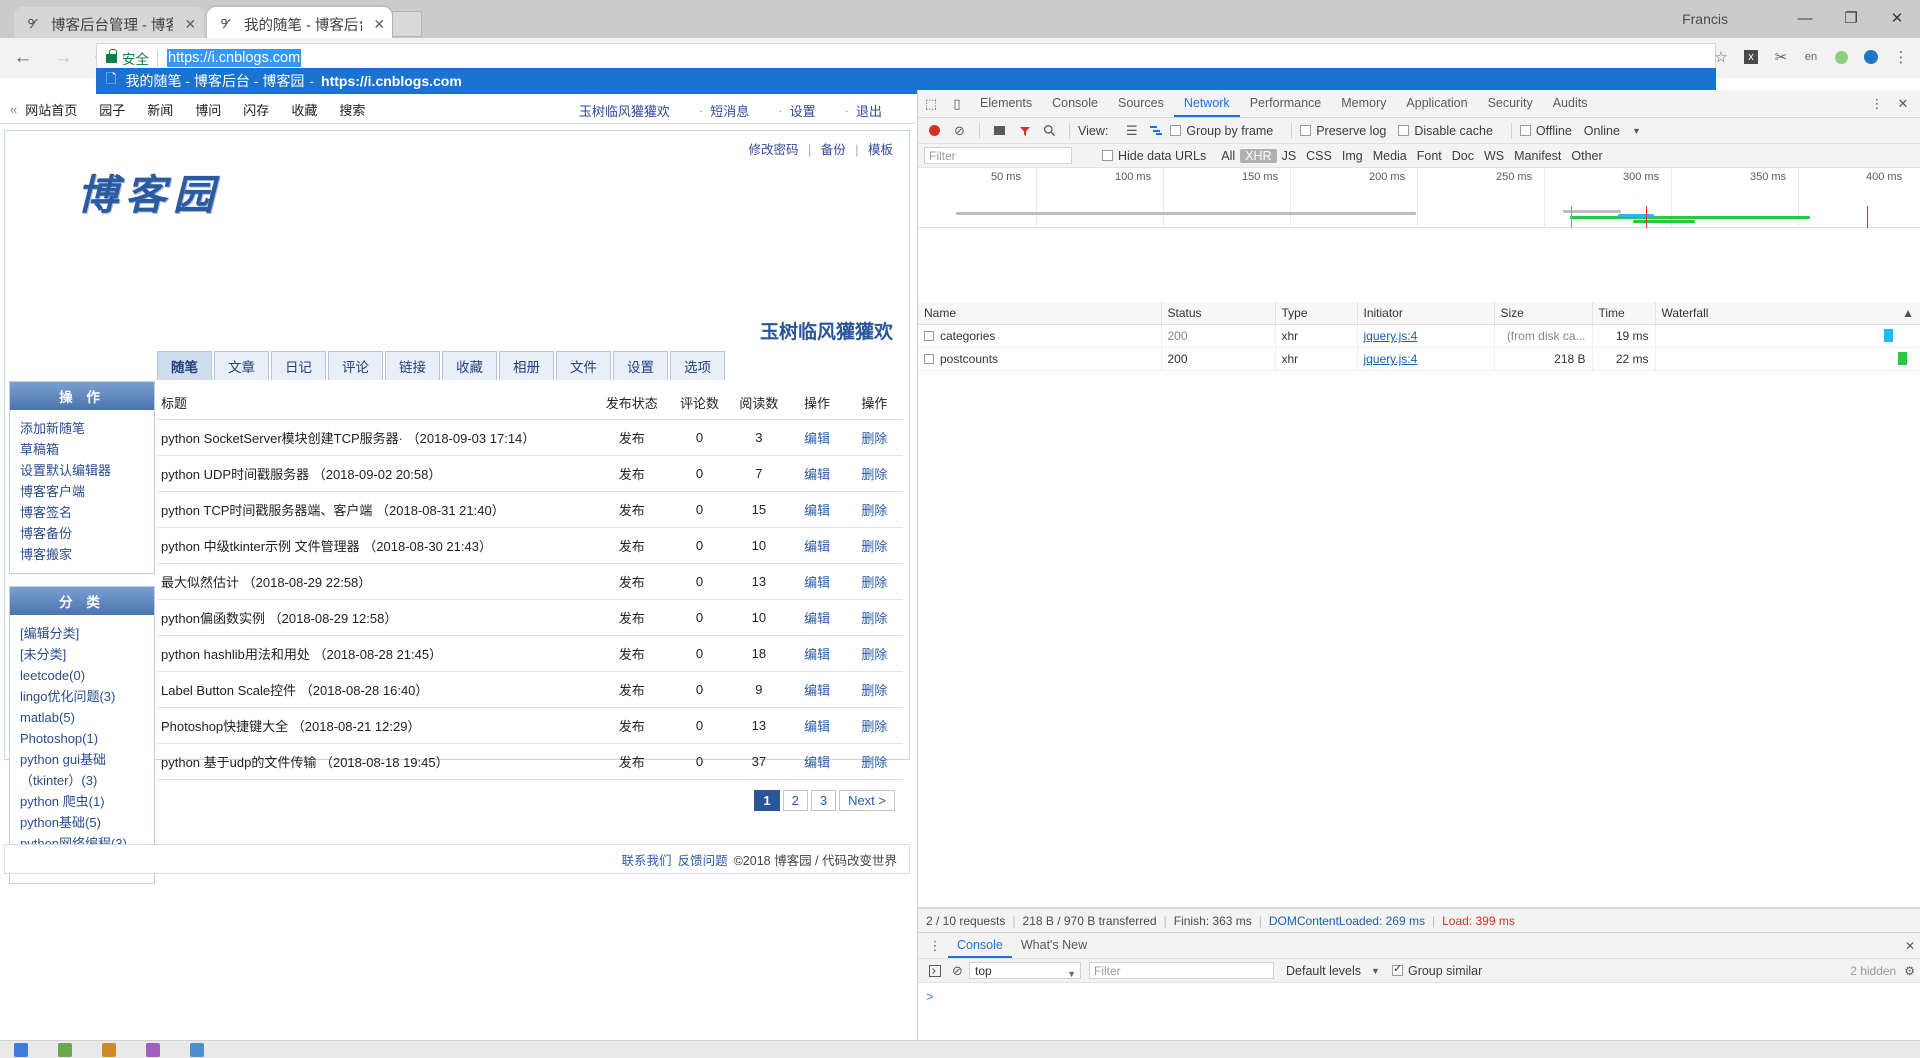  What do you see at coordinates (931, 104) in the screenshot?
I see `inspect-element-icon: ⬚` at bounding box center [931, 104].